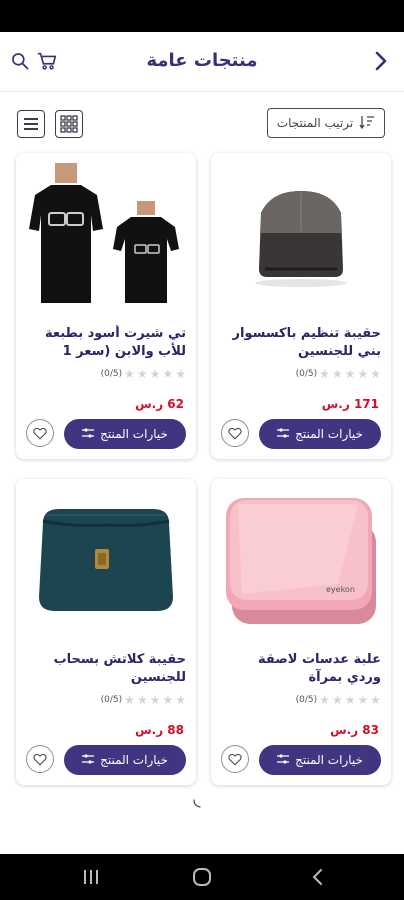  Describe the element at coordinates (354, 730) in the screenshot. I see `product-price: 83 ر.س` at that location.